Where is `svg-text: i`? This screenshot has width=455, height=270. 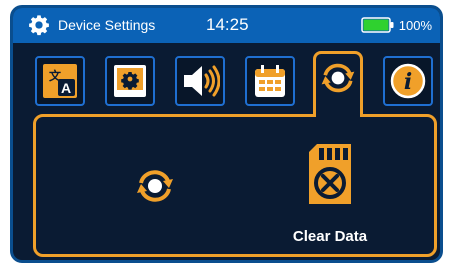 svg-text: i is located at coordinates (408, 82).